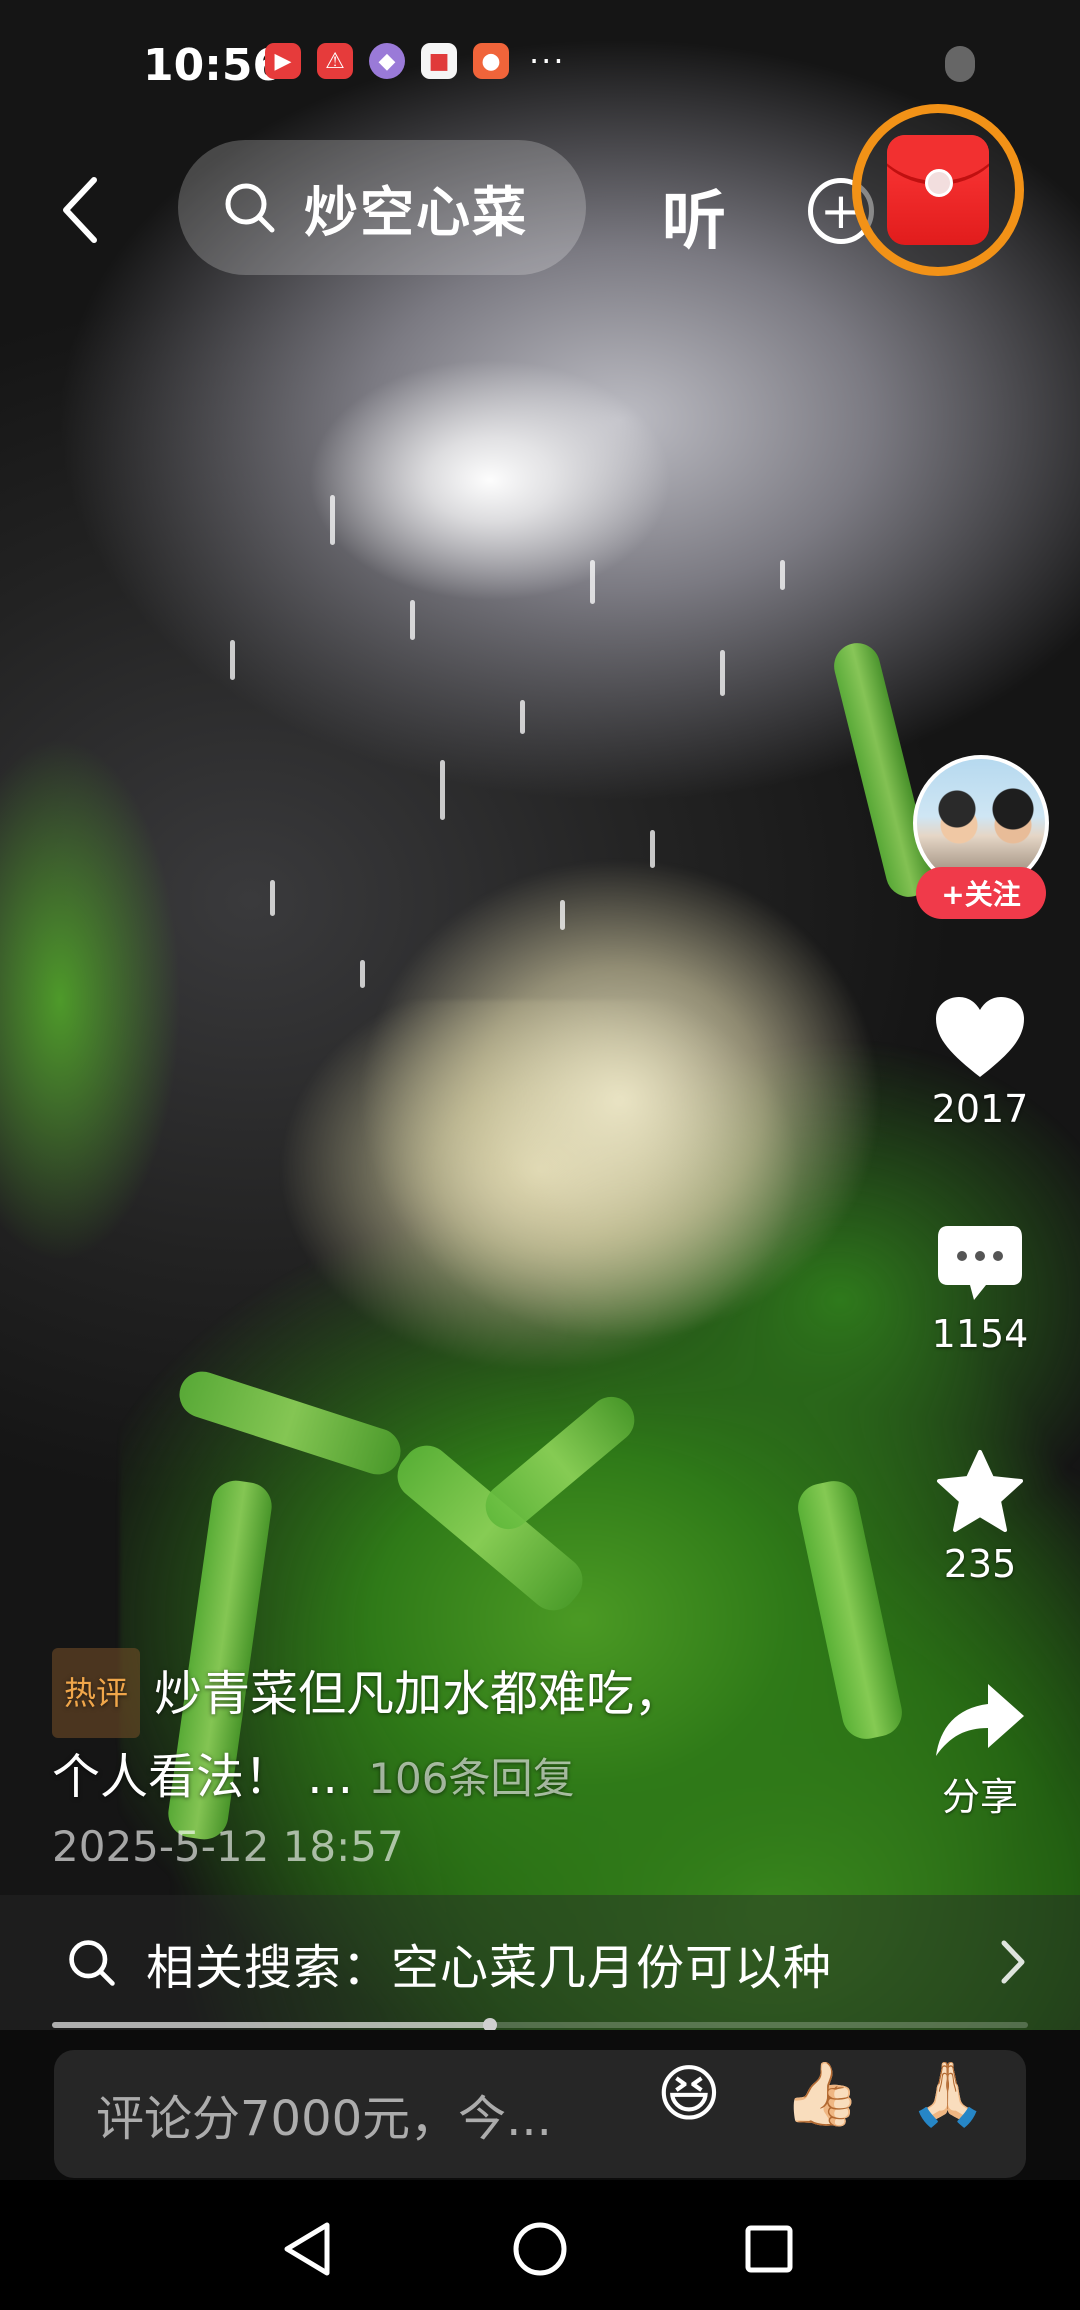 This screenshot has height=2310, width=1080. What do you see at coordinates (979, 1797) in the screenshot?
I see `share-label: 分享` at bounding box center [979, 1797].